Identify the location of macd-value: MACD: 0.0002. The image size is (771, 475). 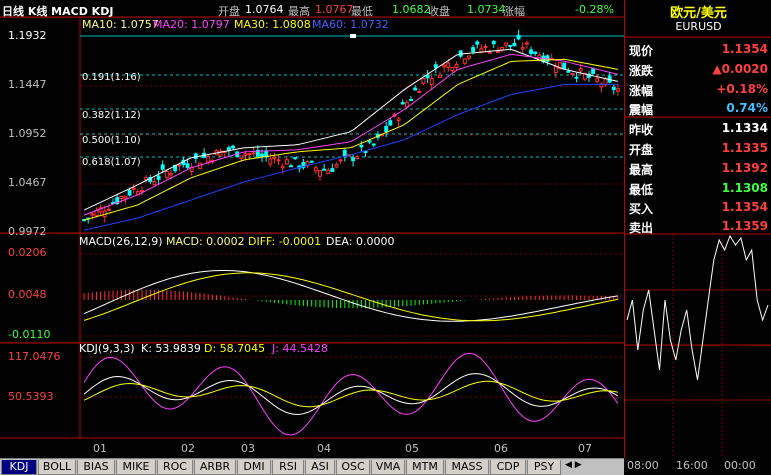
(205, 241).